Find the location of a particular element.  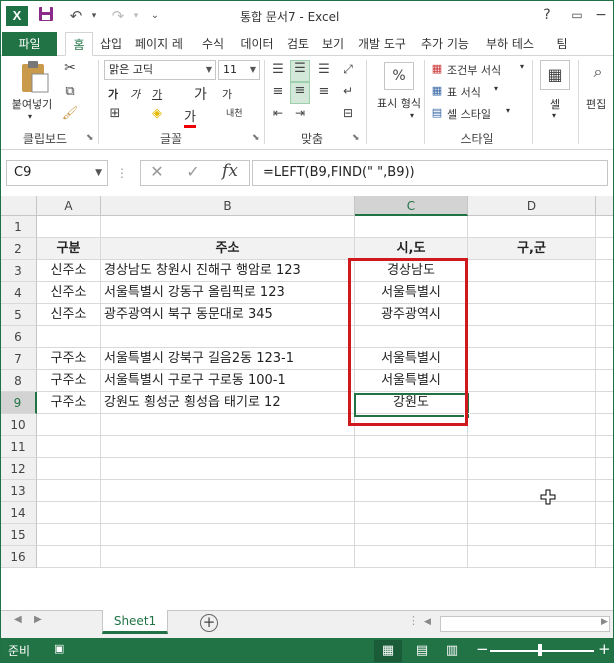

tab-team: 팀 is located at coordinates (562, 44).